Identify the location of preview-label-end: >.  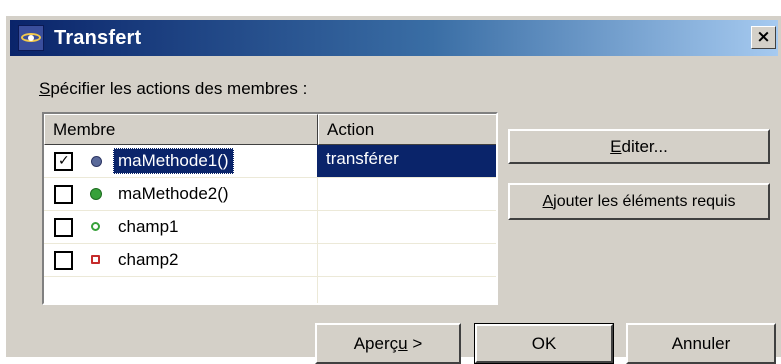
(415, 343).